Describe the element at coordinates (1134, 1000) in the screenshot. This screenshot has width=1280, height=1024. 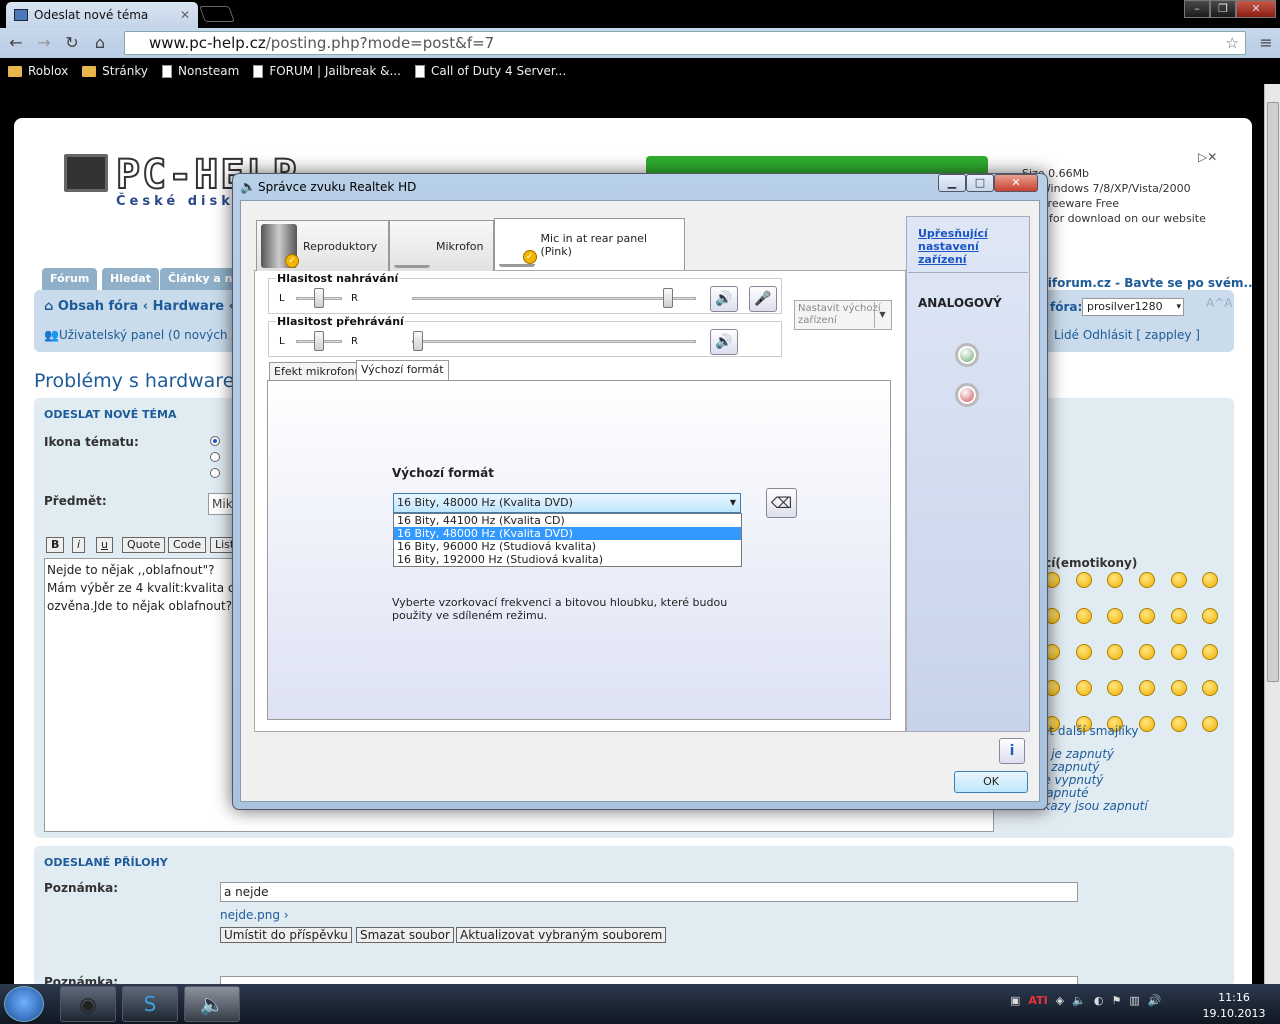
I see `network-icon: ▥` at that location.